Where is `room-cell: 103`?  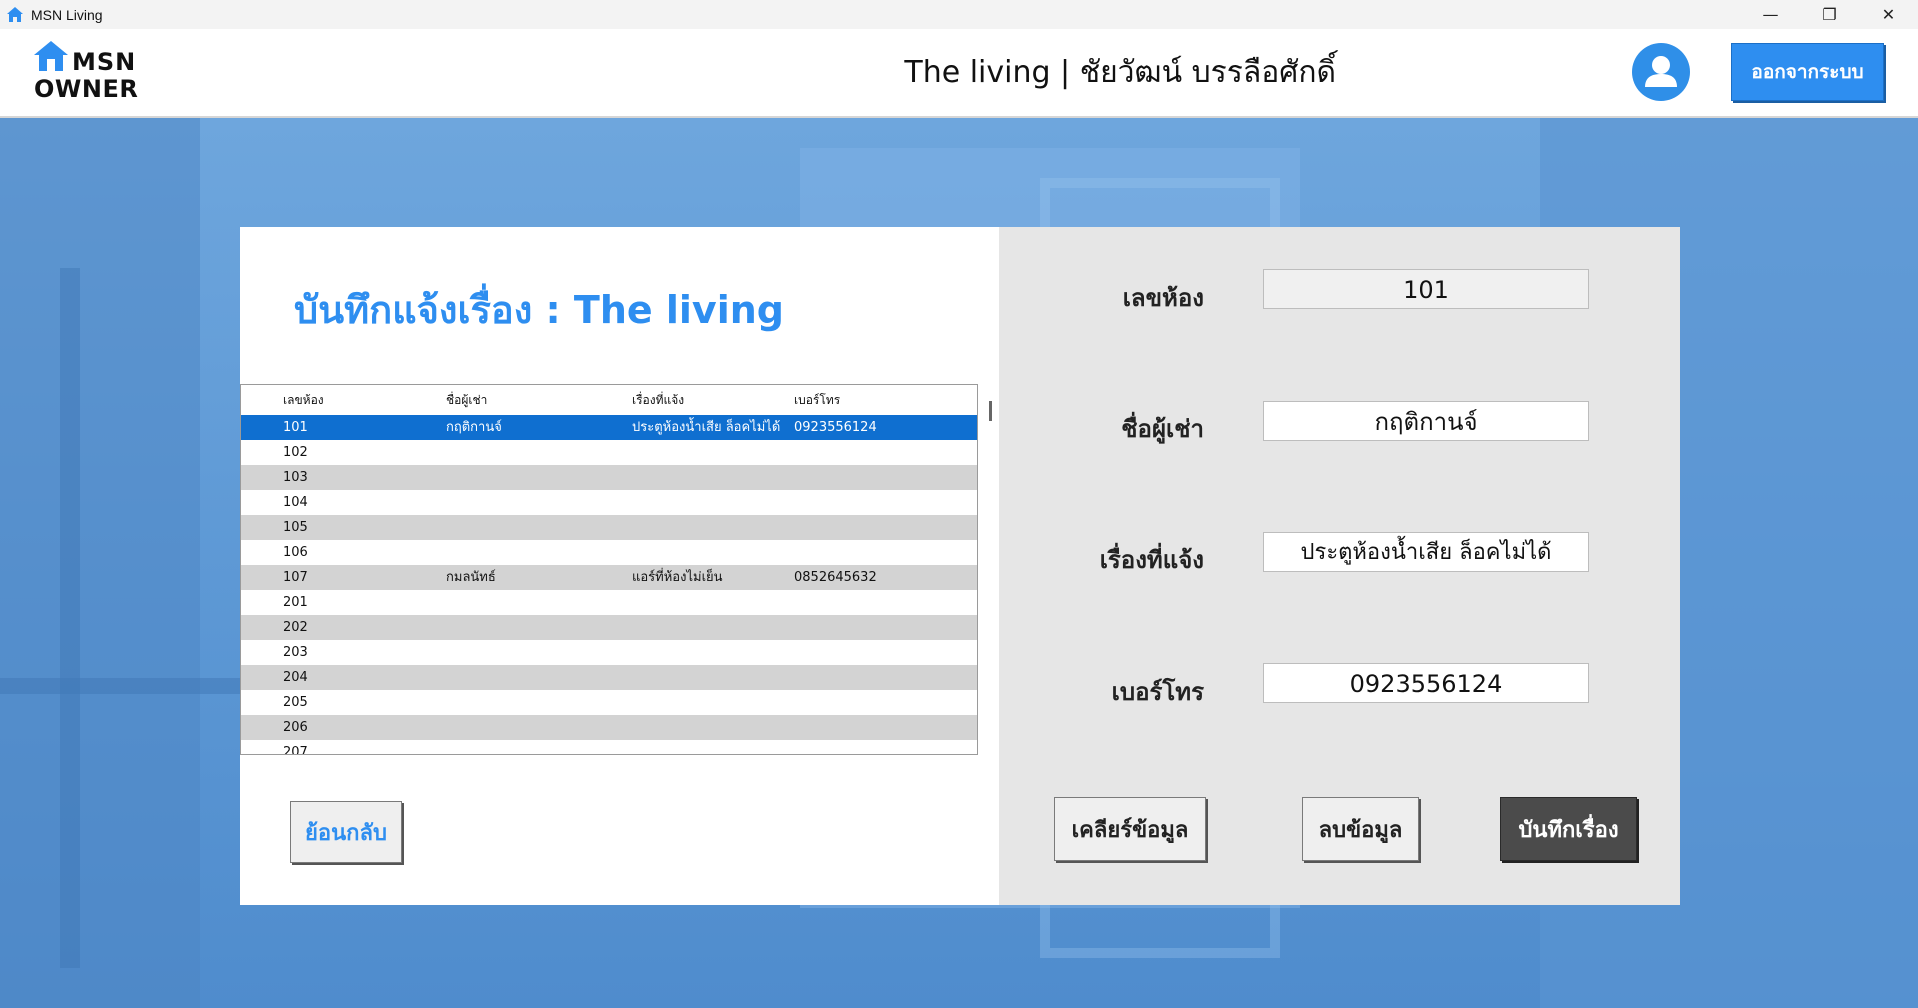 room-cell: 103 is located at coordinates (295, 477).